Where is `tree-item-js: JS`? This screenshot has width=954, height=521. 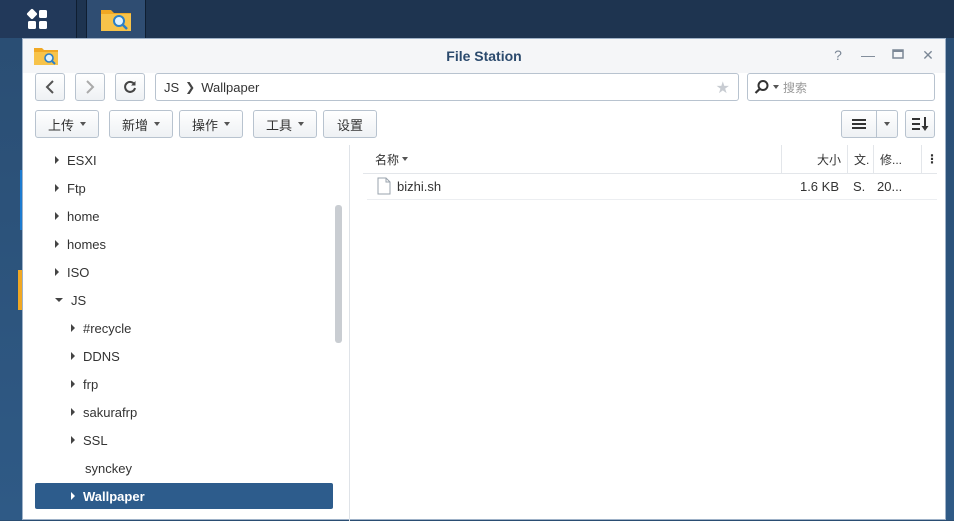
tree-item-js: JS is located at coordinates (184, 300).